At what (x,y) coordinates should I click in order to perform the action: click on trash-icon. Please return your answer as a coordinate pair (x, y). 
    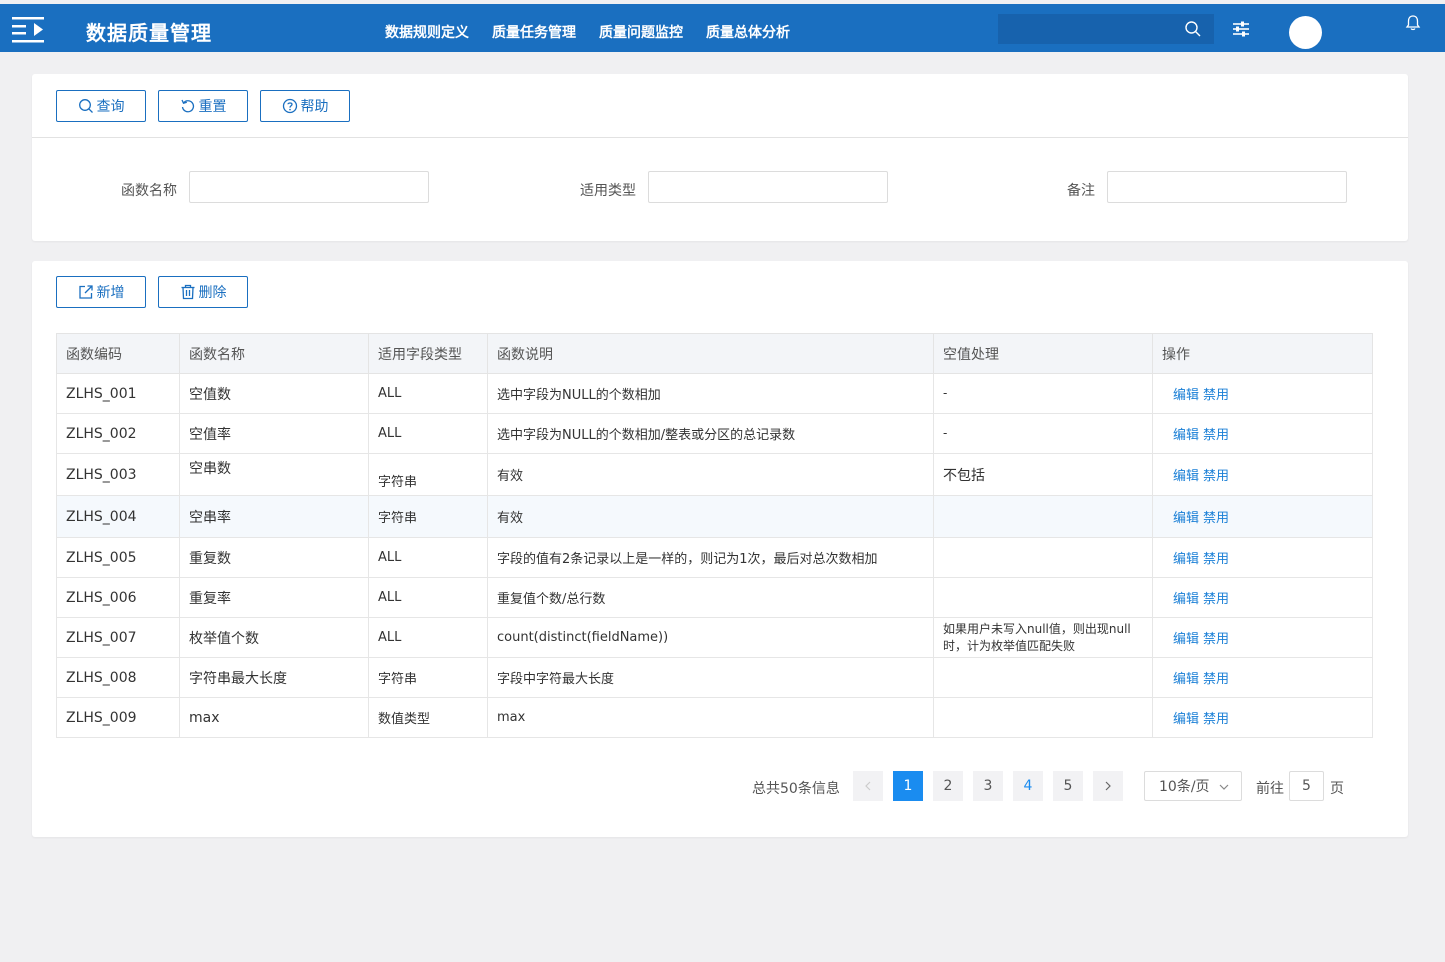
    Looking at the image, I should click on (187, 292).